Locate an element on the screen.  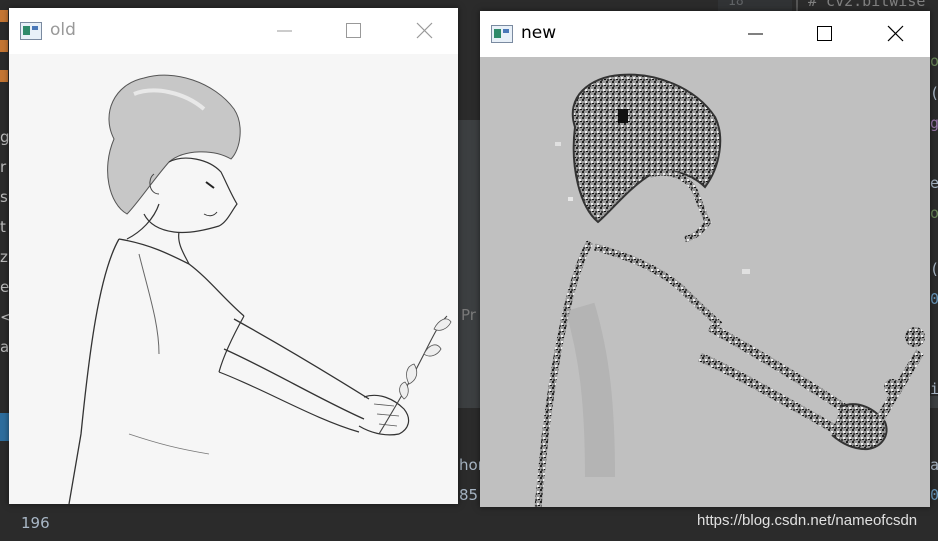
window-titlebar: old is located at coordinates (233, 31).